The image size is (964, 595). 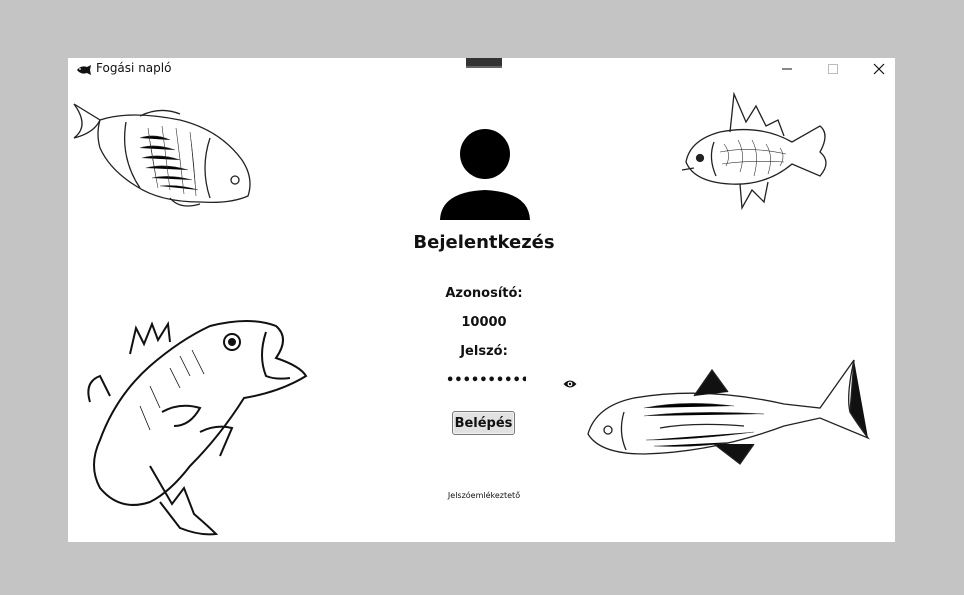 I want to click on minimize-icon, so click(x=787, y=69).